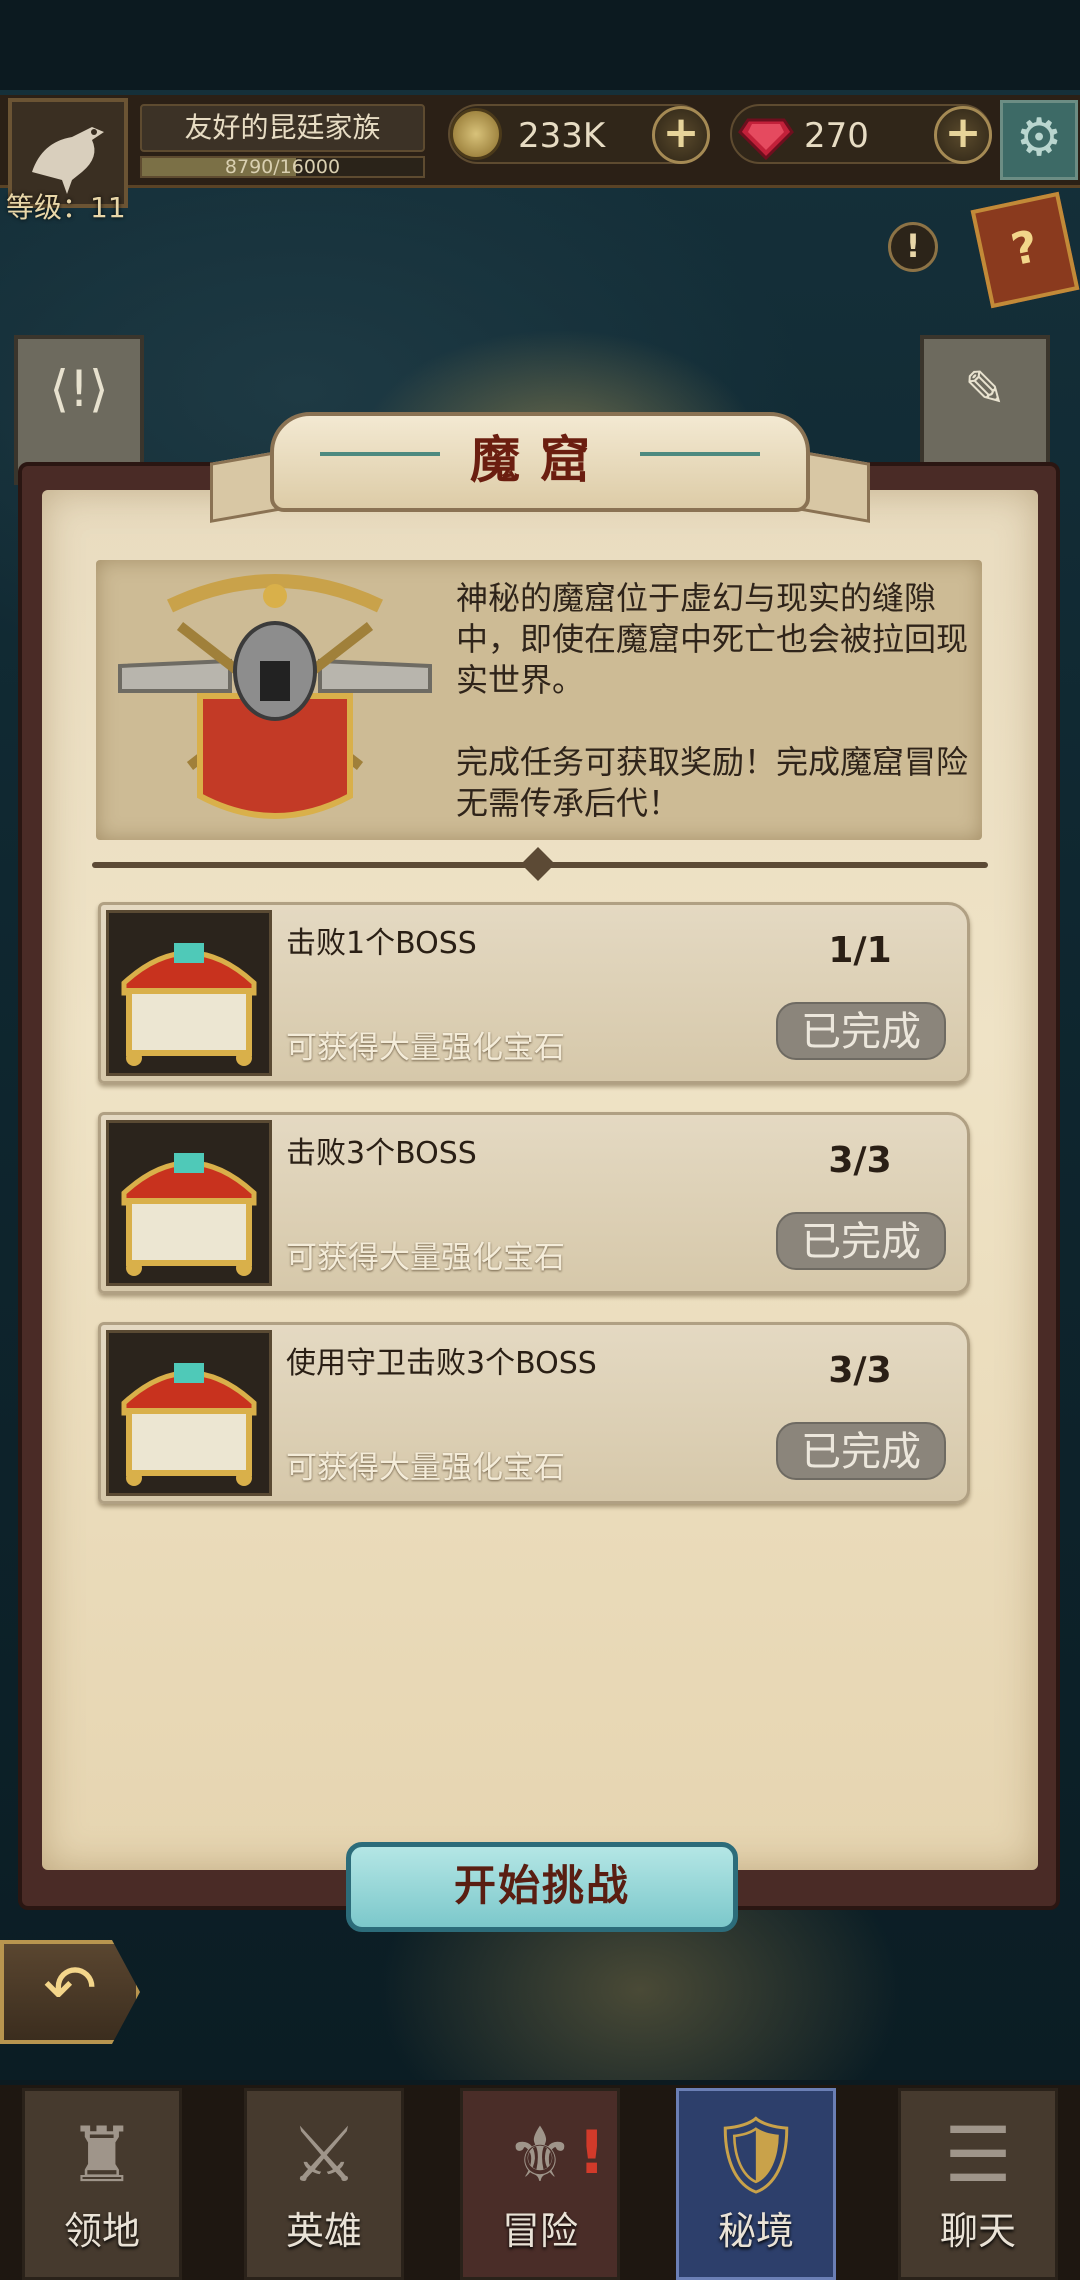  Describe the element at coordinates (282, 128) in the screenshot. I see `clan-name: 友好的昆廷家族` at that location.